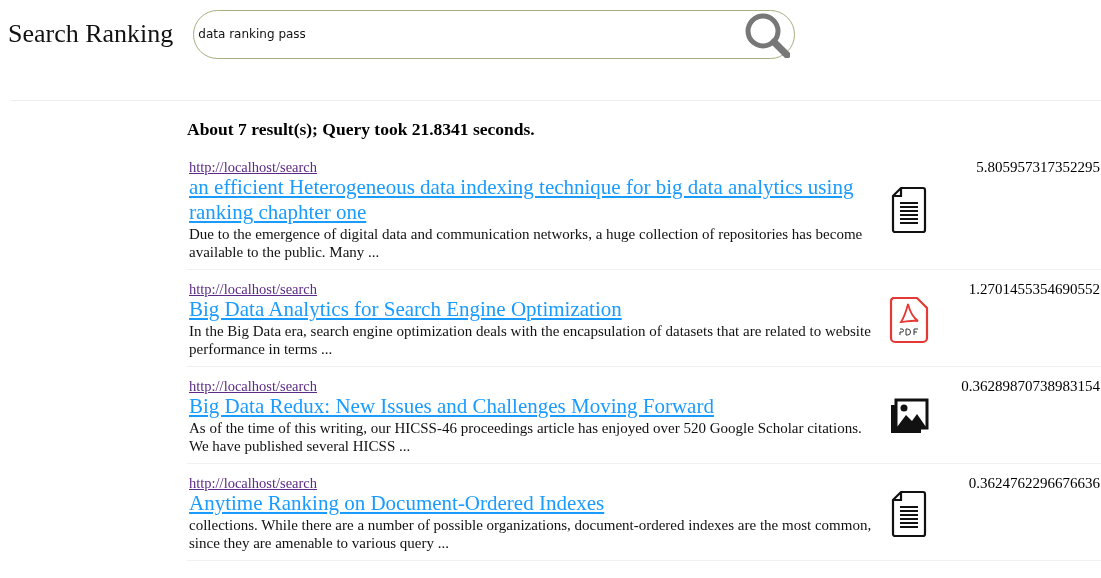 The height and width of the screenshot is (578, 1101). I want to click on relevance-score: 0.36289870738983154, so click(1030, 387).